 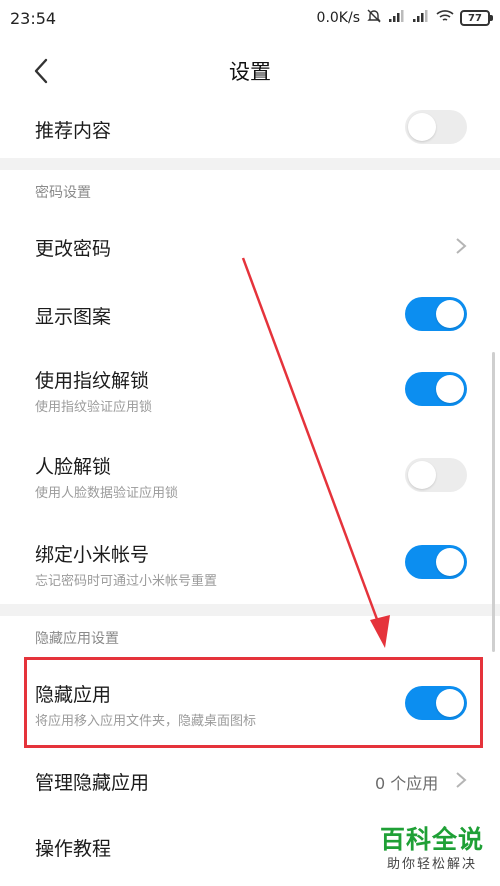 What do you see at coordinates (431, 839) in the screenshot?
I see `watermark-main: 百科全说` at bounding box center [431, 839].